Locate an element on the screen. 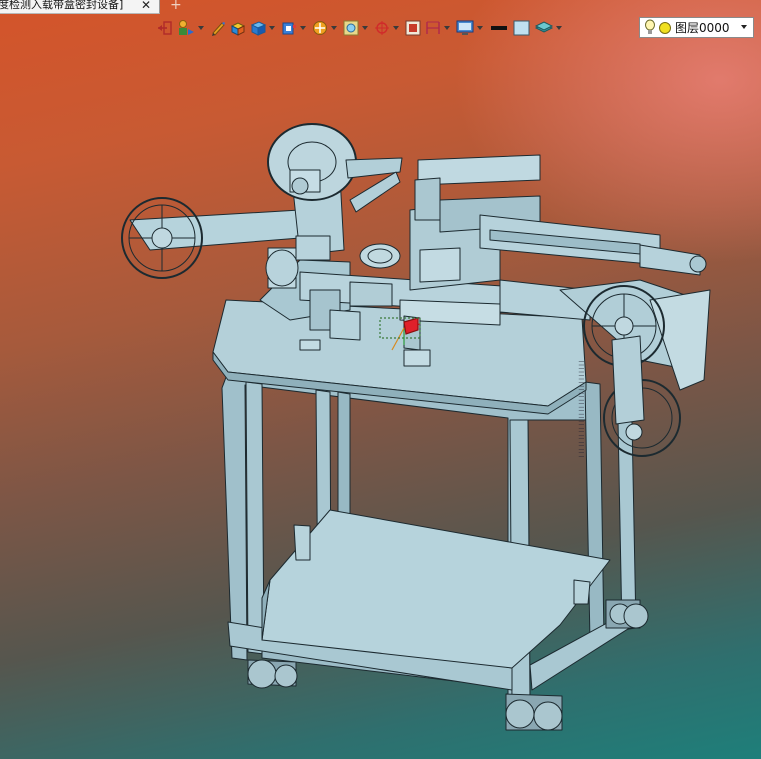  part-render-icon is located at coordinates (238, 29).